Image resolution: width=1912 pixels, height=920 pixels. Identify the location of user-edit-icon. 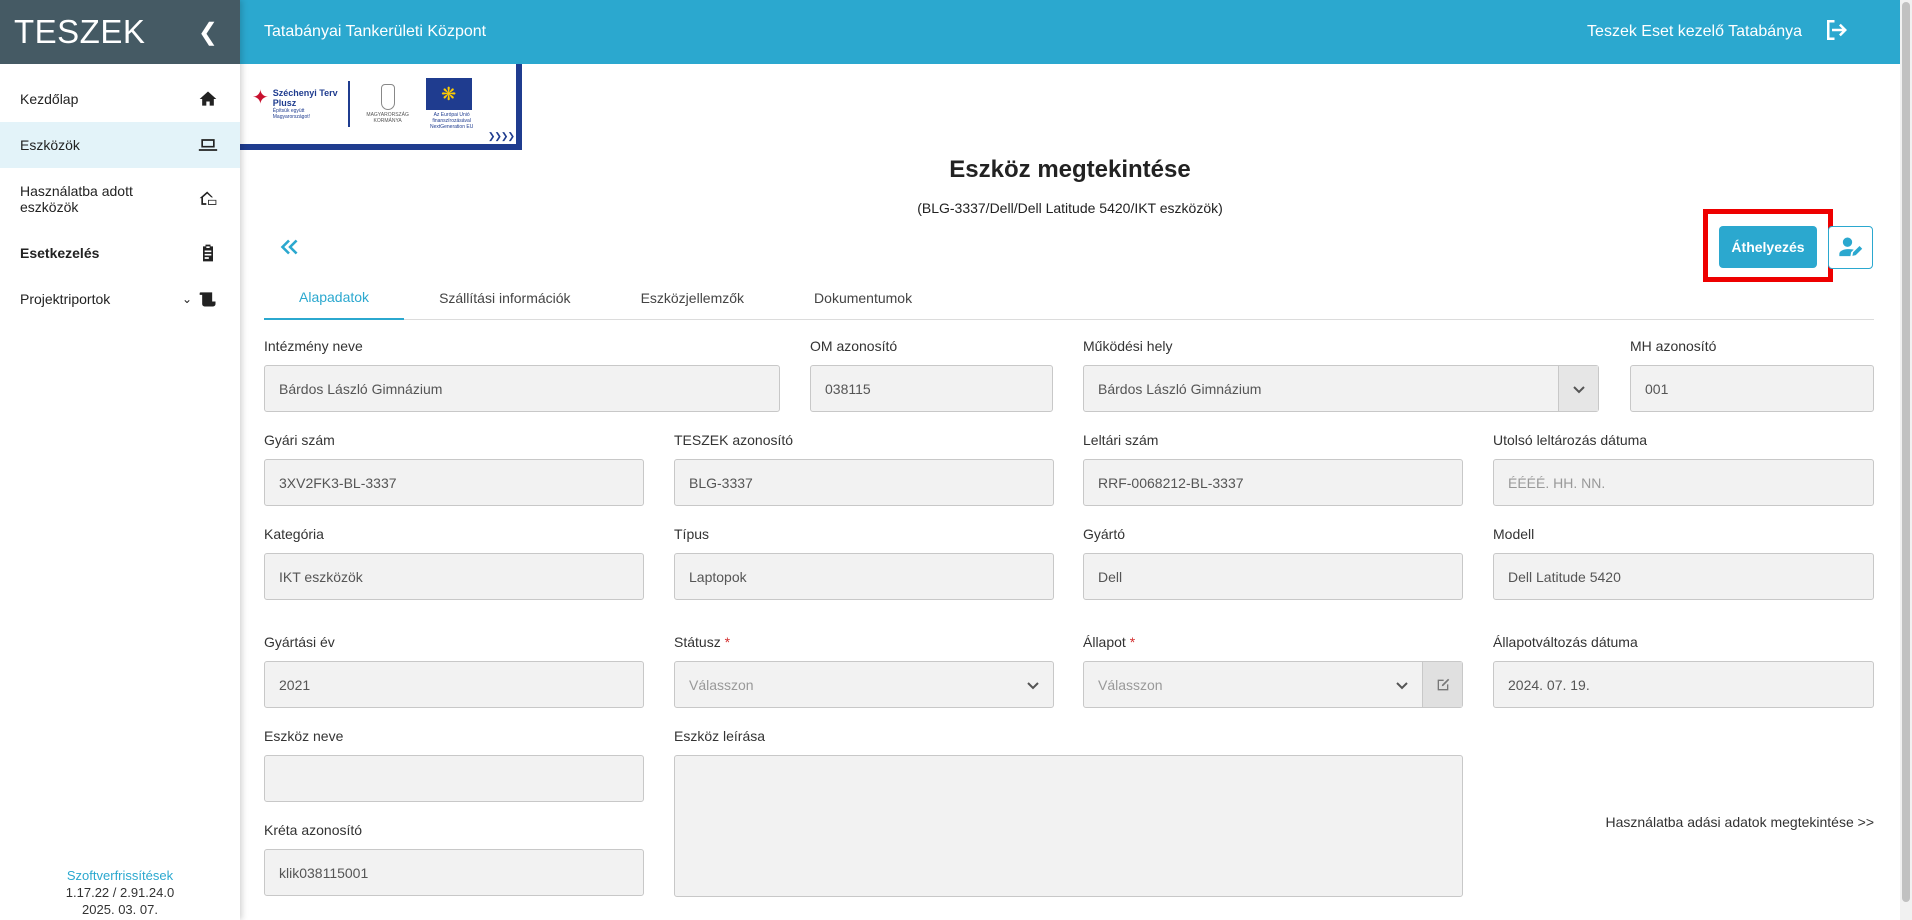
(1850, 246).